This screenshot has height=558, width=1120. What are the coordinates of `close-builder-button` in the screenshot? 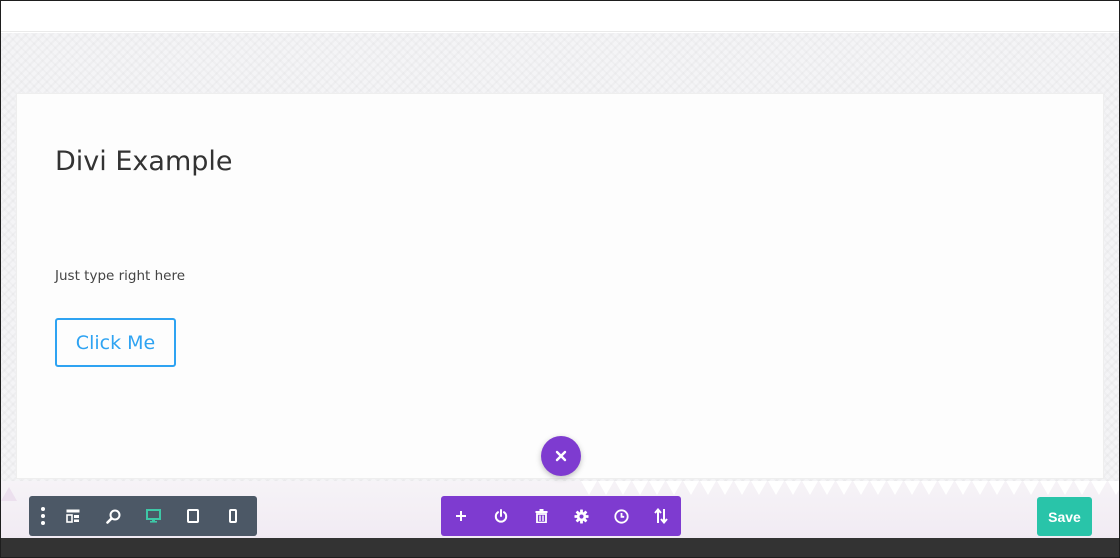 It's located at (561, 456).